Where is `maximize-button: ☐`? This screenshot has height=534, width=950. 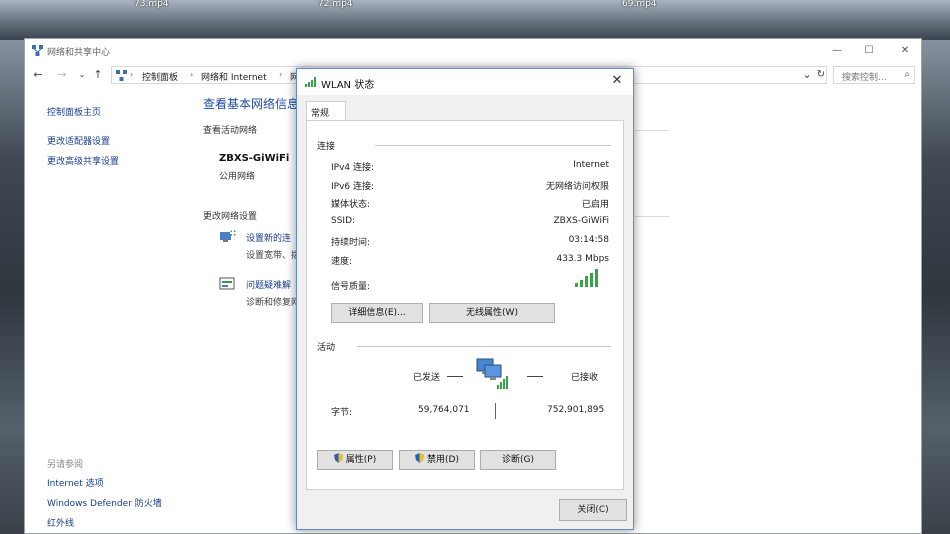
maximize-button: ☐ is located at coordinates (869, 51).